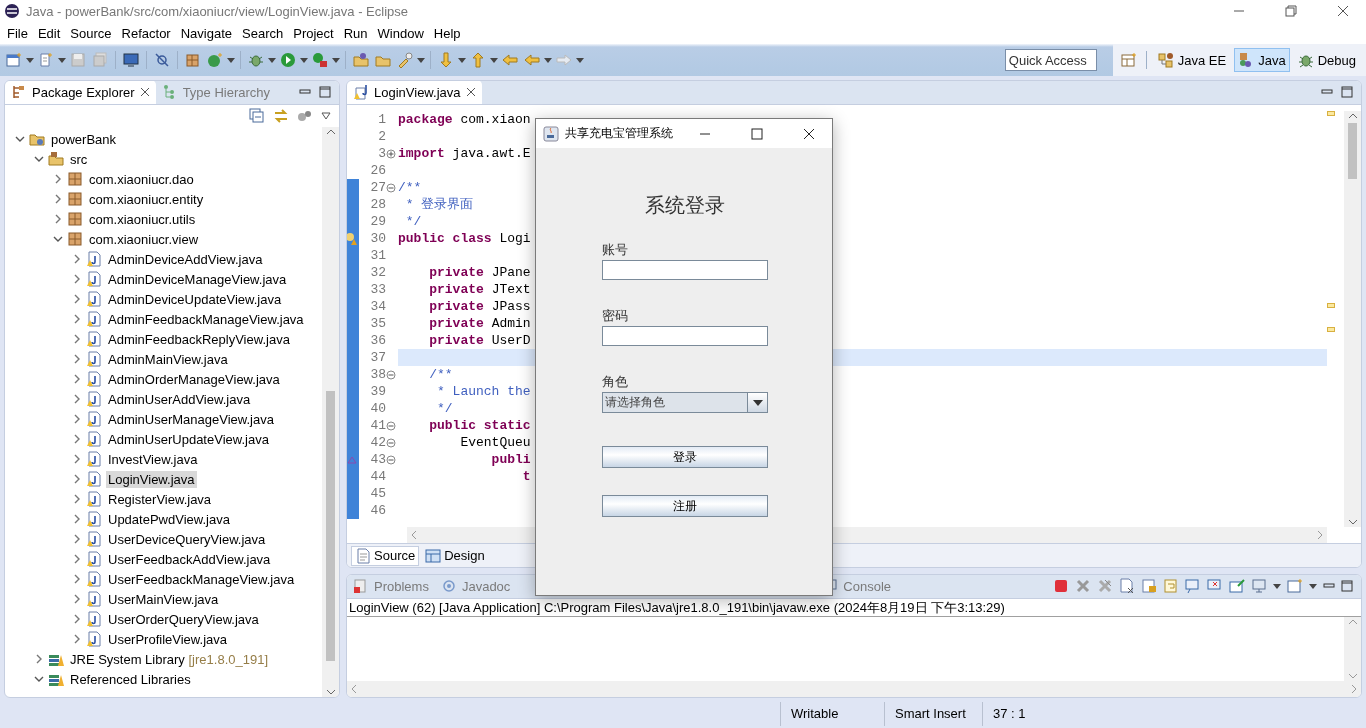 This screenshot has width=1366, height=728. I want to click on tree-item: RegisterView.java, so click(160, 499).